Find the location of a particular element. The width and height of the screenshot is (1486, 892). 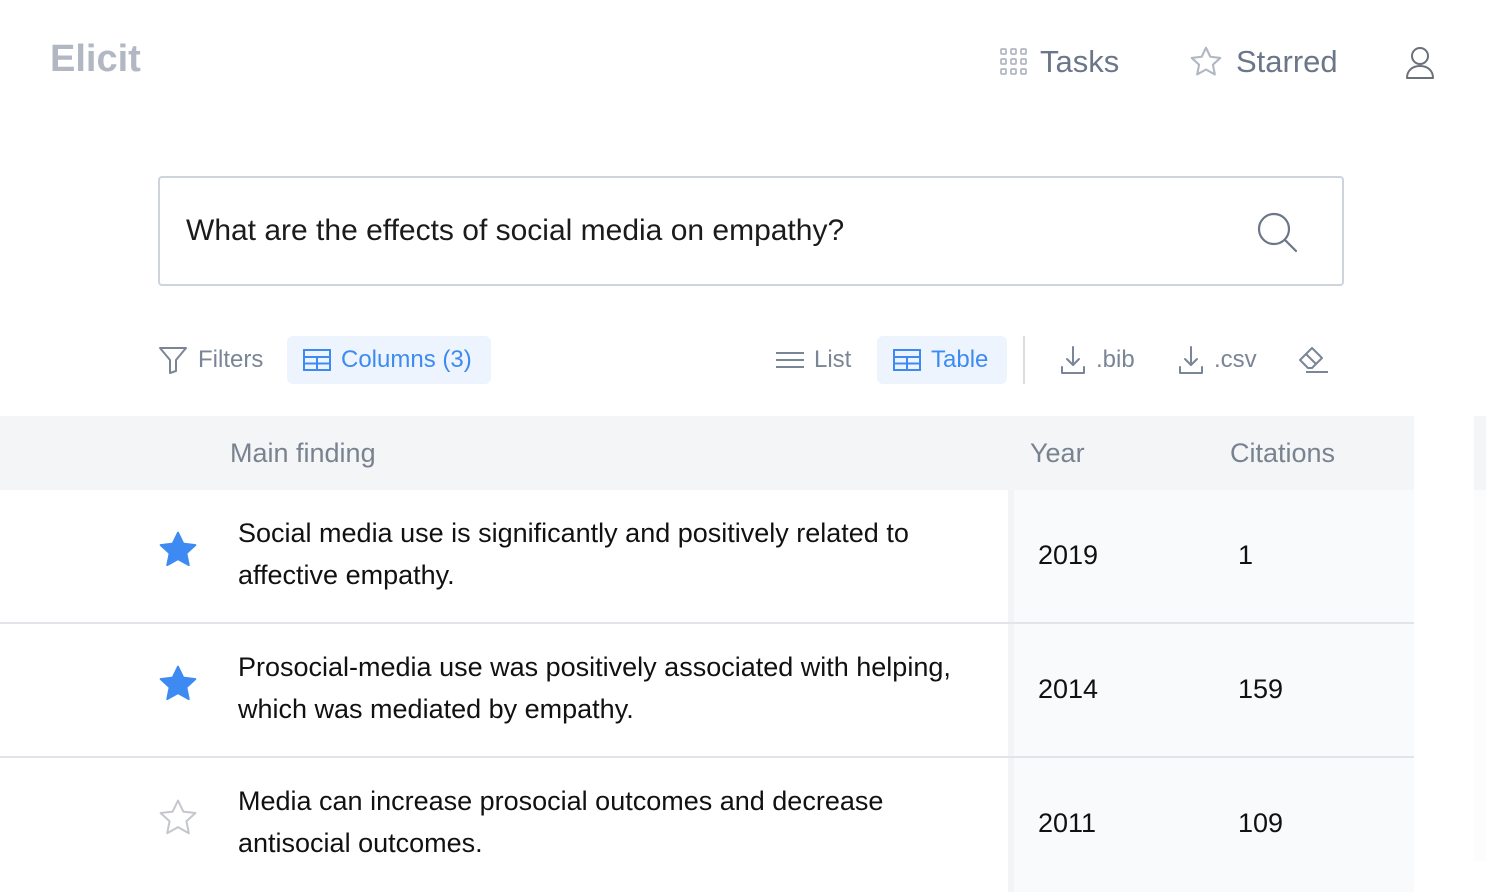

list-view-button: List is located at coordinates (813, 360).